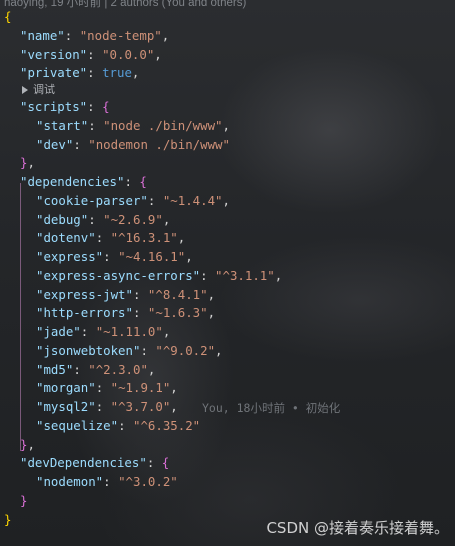  Describe the element at coordinates (54, 54) in the screenshot. I see `json-key: "version"` at that location.